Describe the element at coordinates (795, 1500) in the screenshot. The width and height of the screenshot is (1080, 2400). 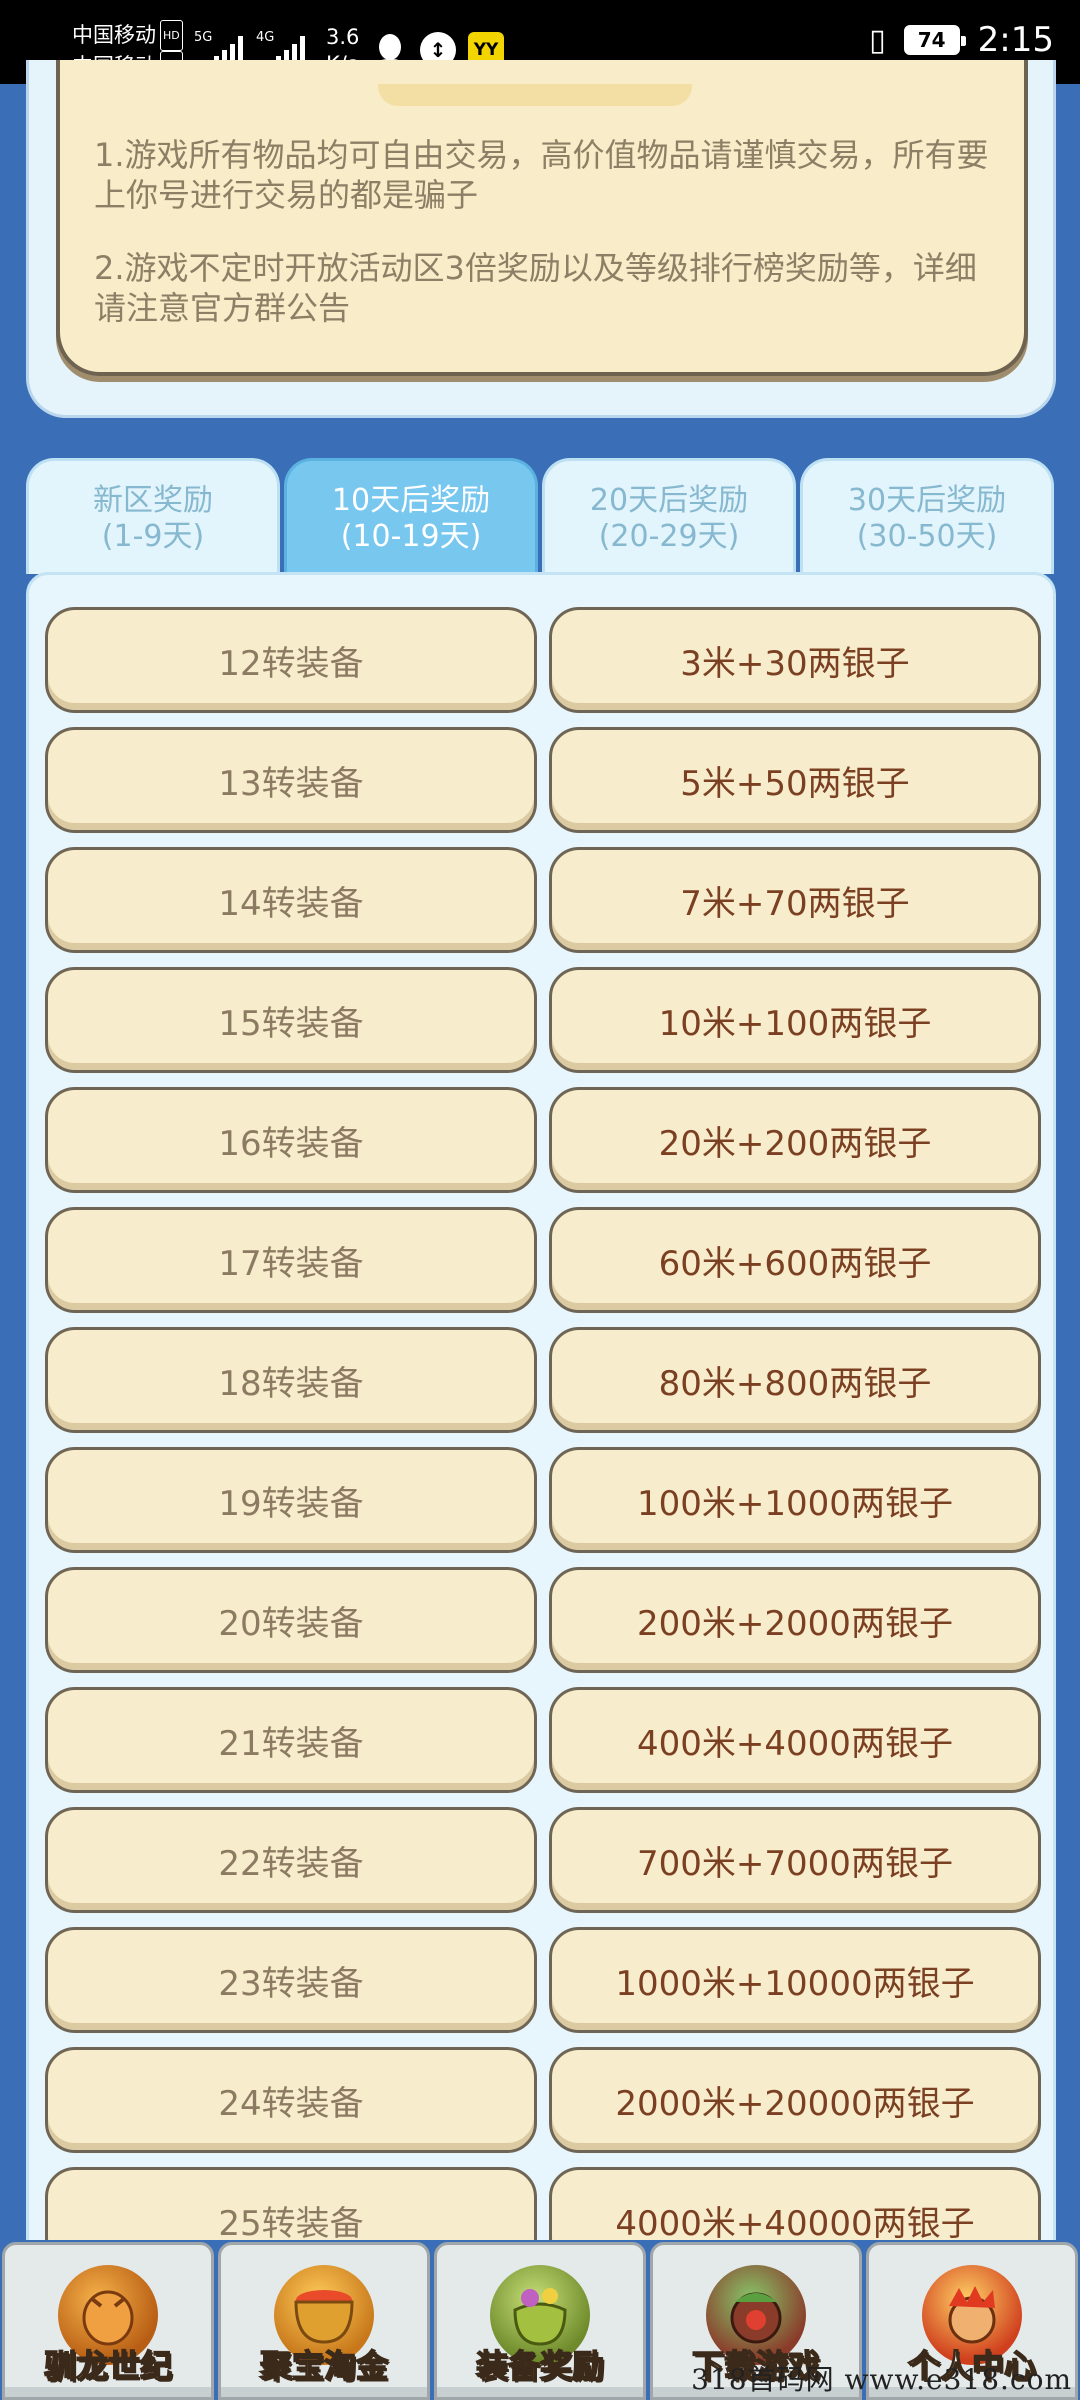
I see `reward-cell: 100米+1000两银子` at that location.